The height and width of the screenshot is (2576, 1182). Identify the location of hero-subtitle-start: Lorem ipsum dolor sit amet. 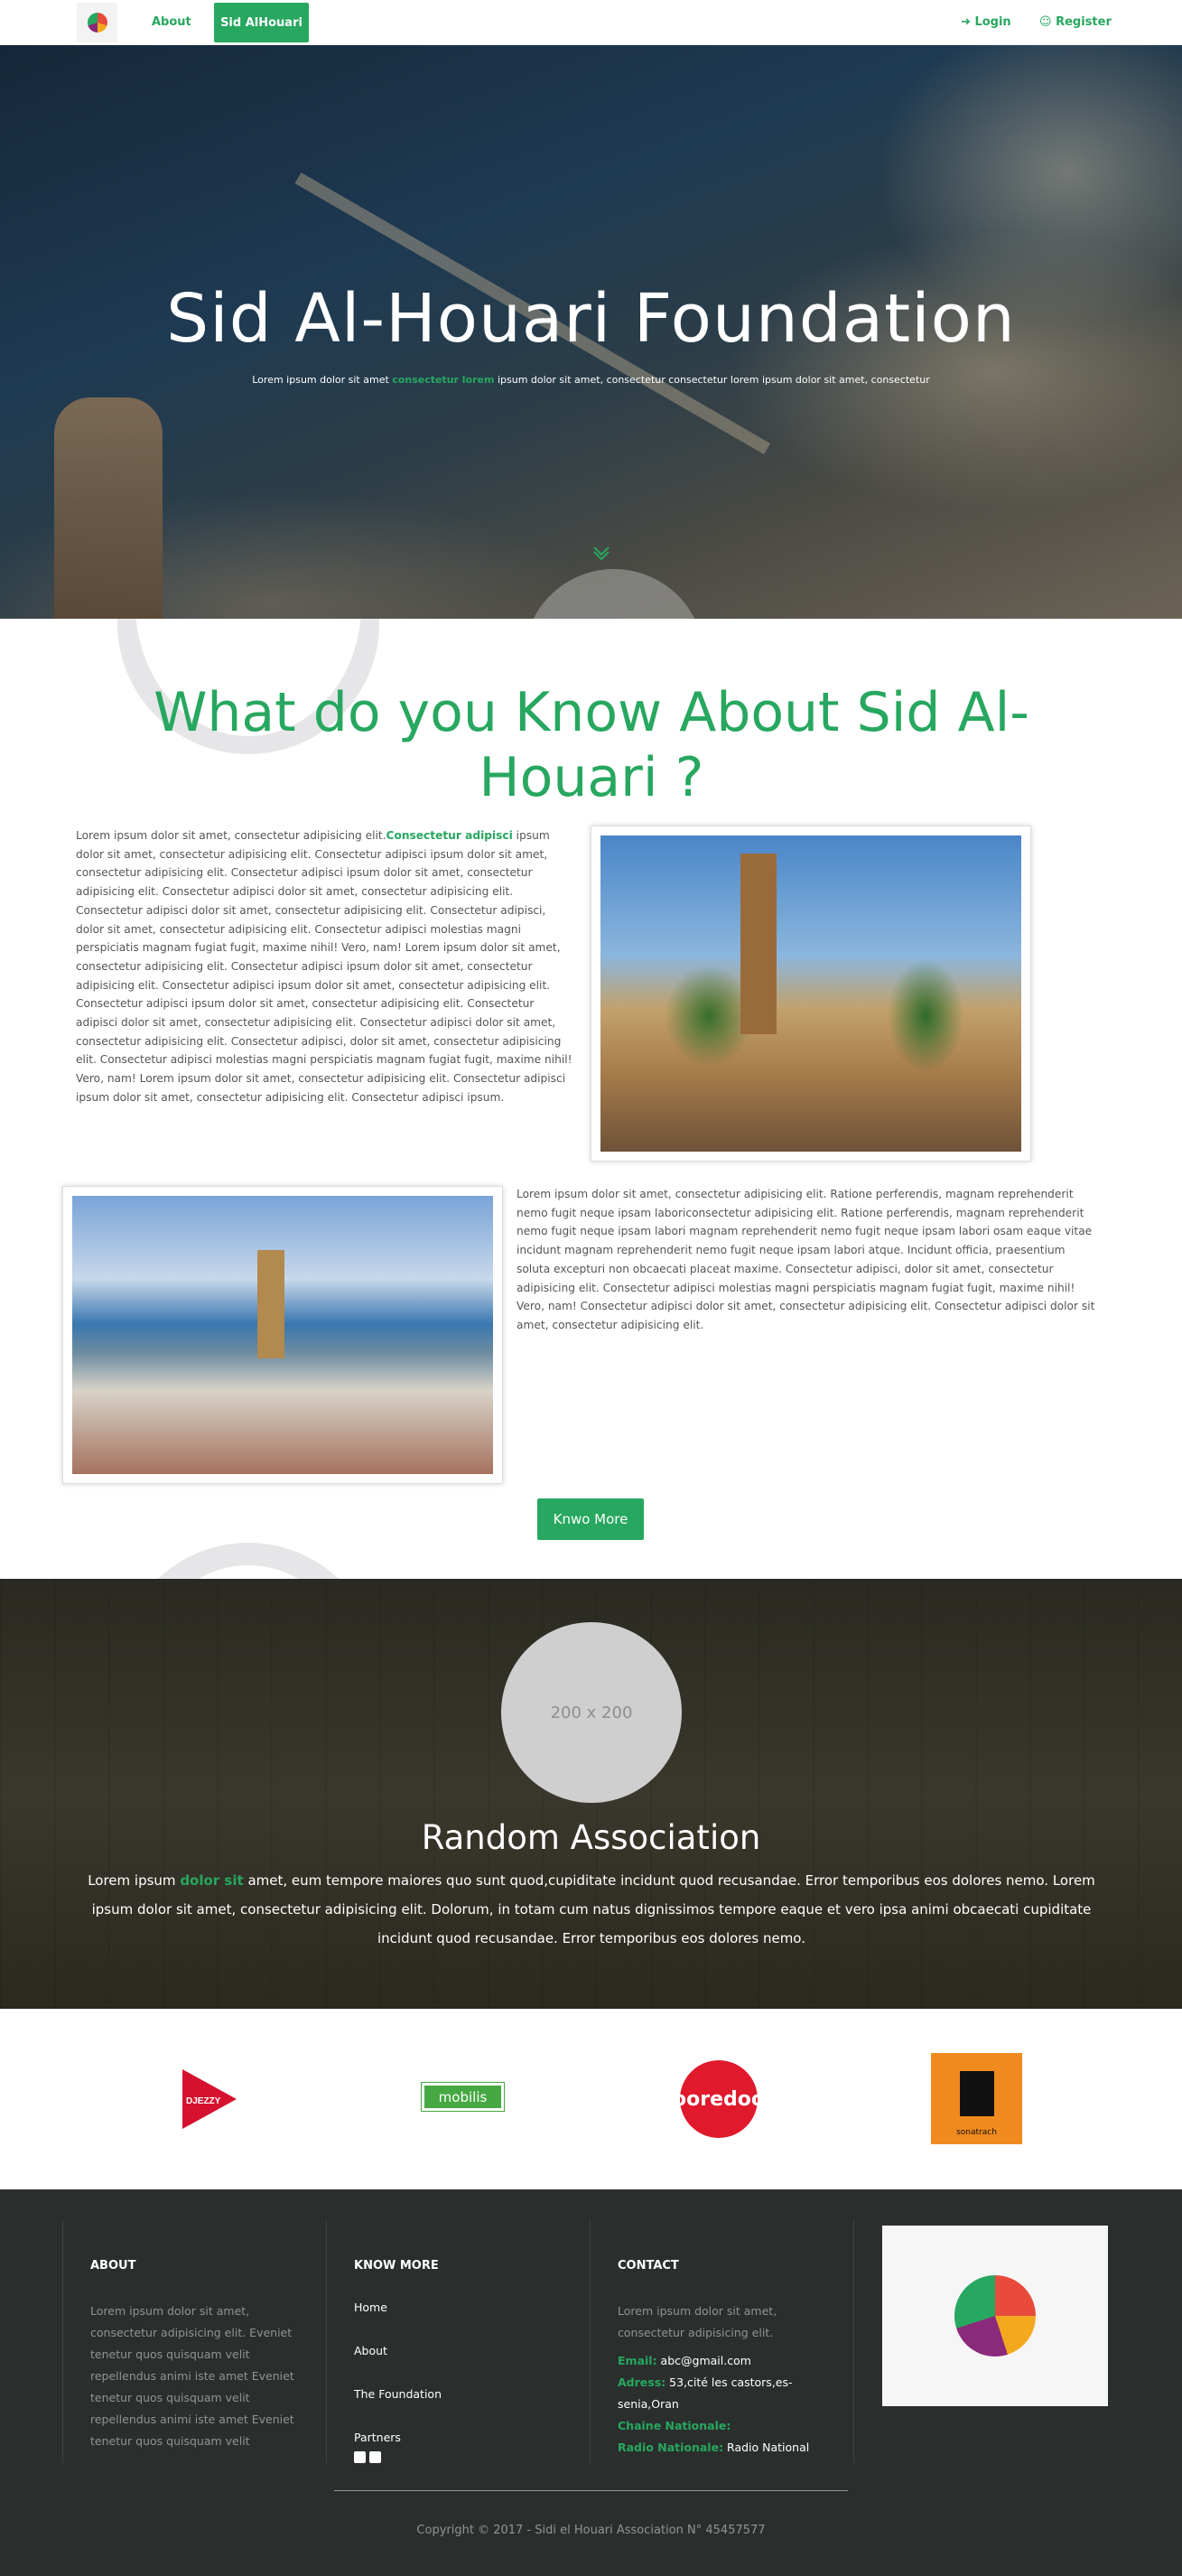
(323, 380).